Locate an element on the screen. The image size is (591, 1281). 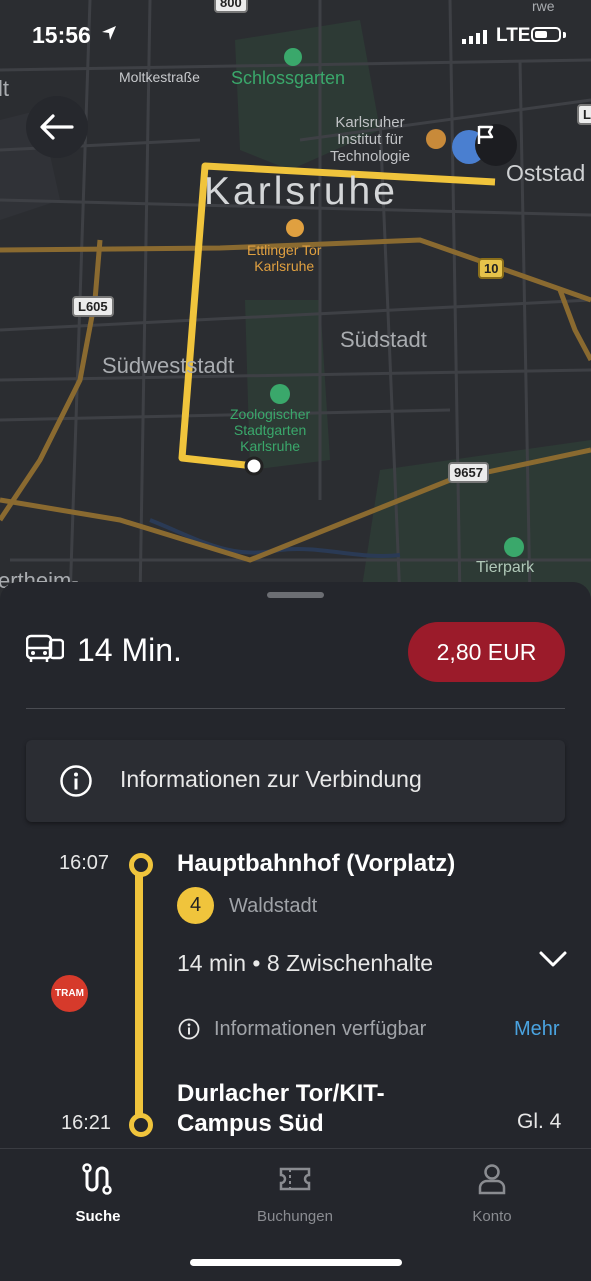
tram-icon: TRAM is located at coordinates (69, 993).